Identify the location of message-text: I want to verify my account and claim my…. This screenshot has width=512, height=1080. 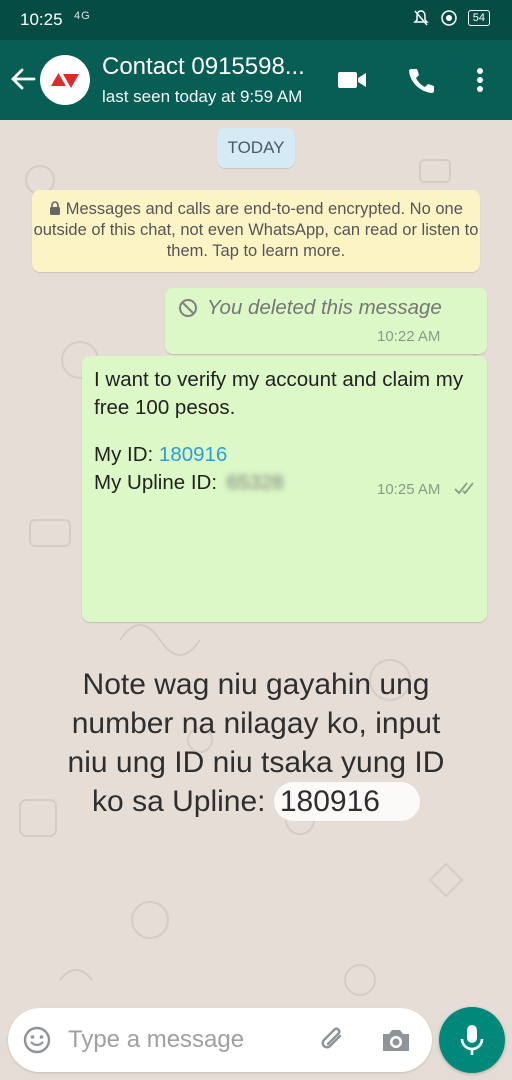
(279, 393).